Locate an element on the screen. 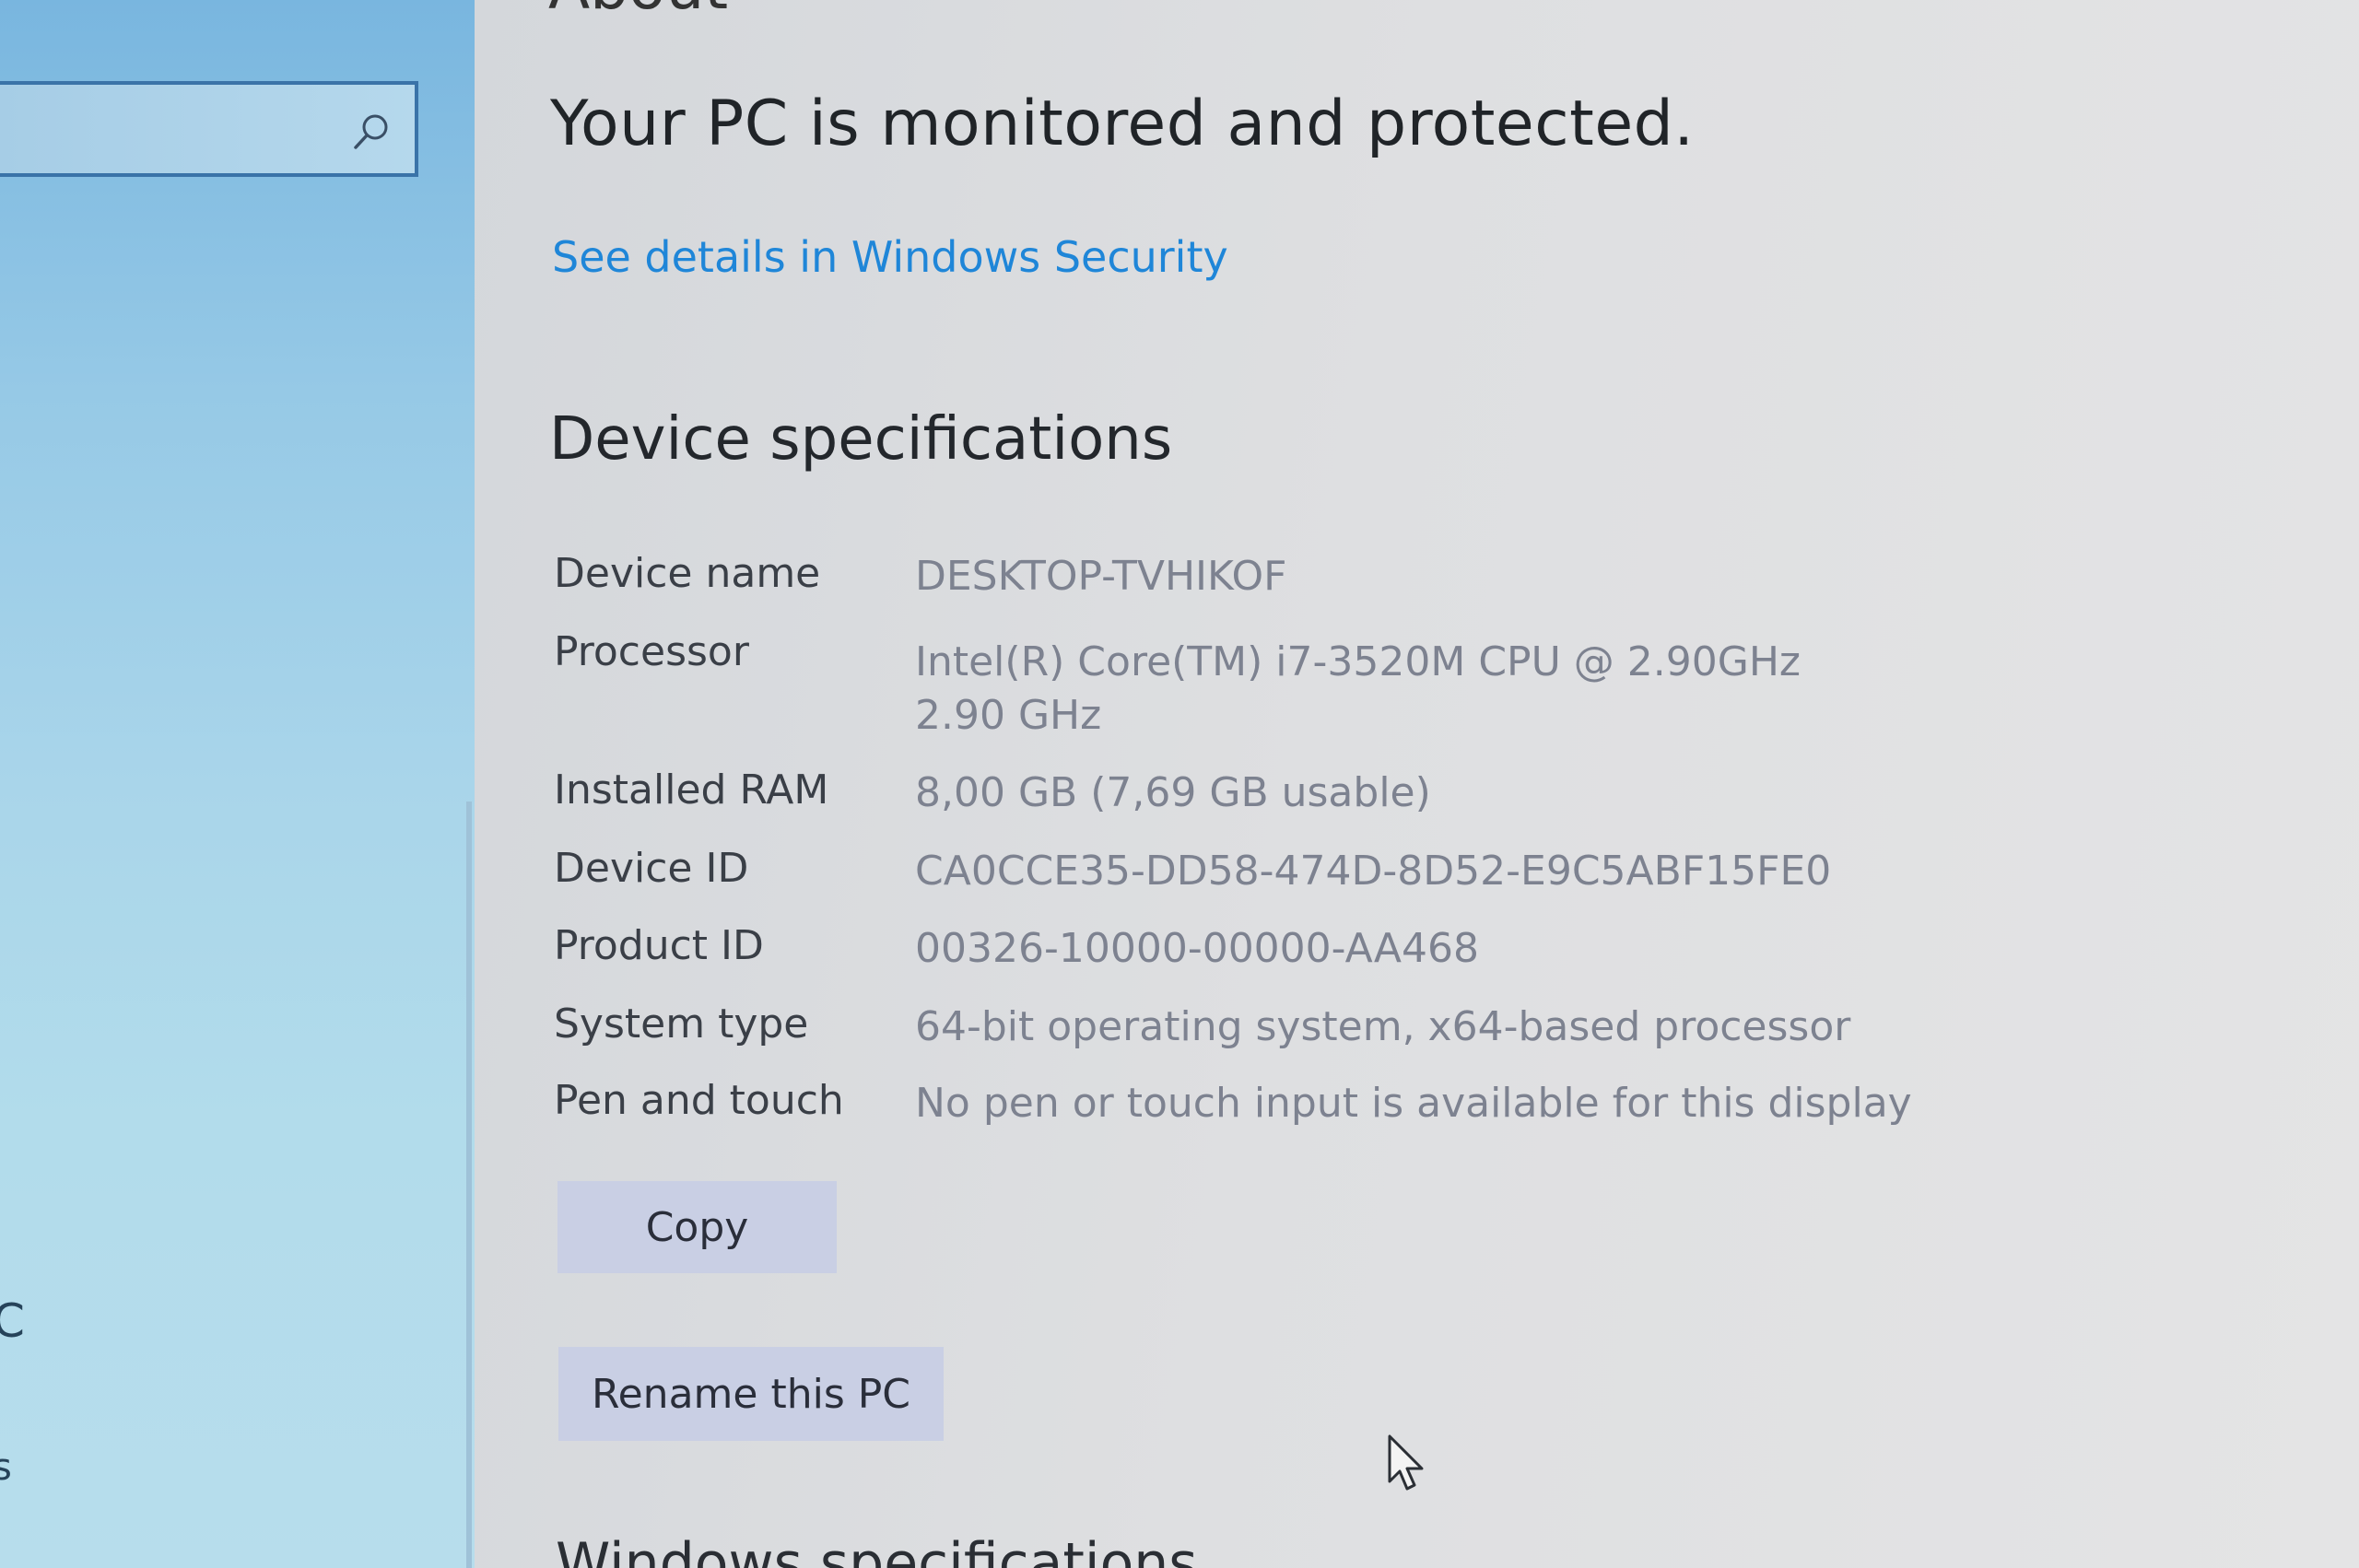 The image size is (2359, 1568). sidebar-fragment-text: C is located at coordinates (12, 1321).